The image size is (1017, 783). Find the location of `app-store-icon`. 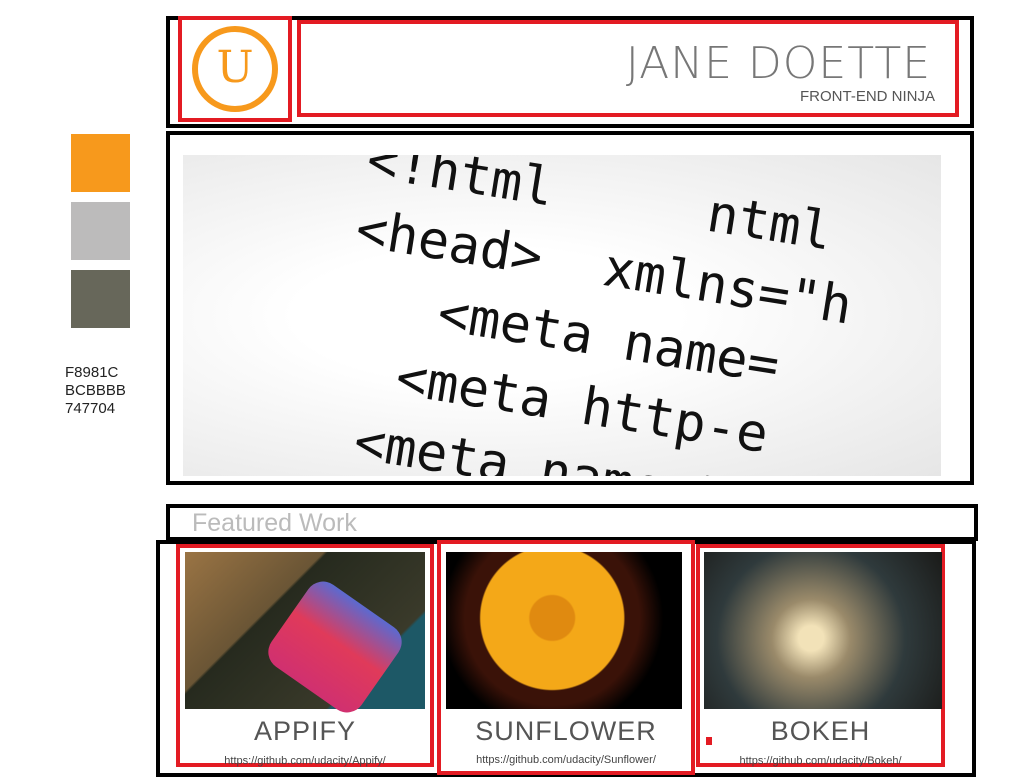

app-store-icon is located at coordinates (335, 647).